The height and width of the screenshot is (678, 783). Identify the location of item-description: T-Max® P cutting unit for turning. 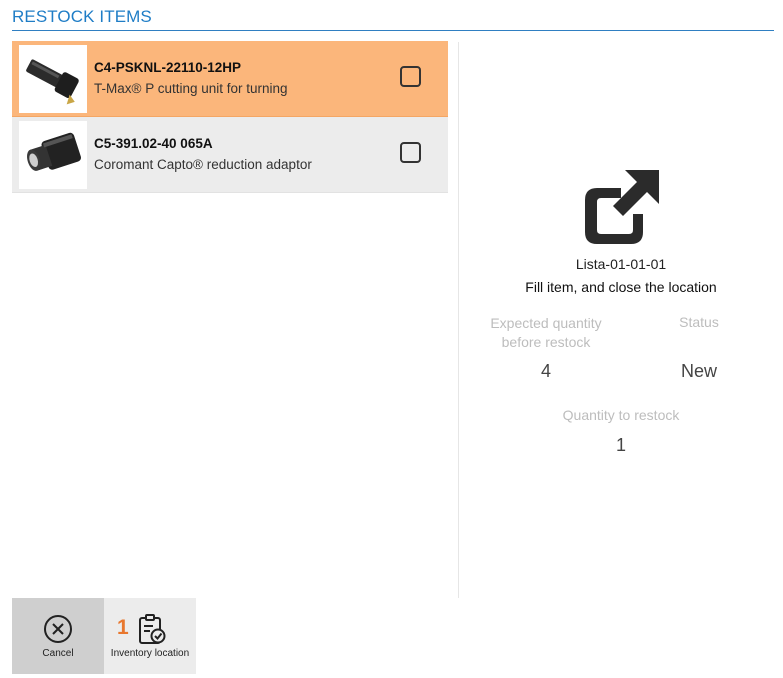
(191, 88).